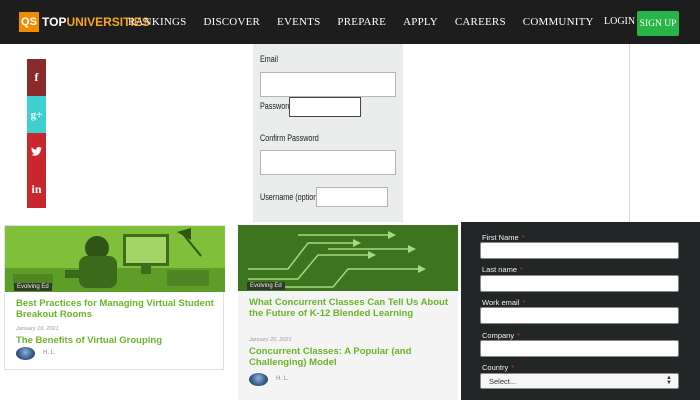 The width and height of the screenshot is (700, 400). What do you see at coordinates (579, 283) in the screenshot?
I see `last-name-field` at bounding box center [579, 283].